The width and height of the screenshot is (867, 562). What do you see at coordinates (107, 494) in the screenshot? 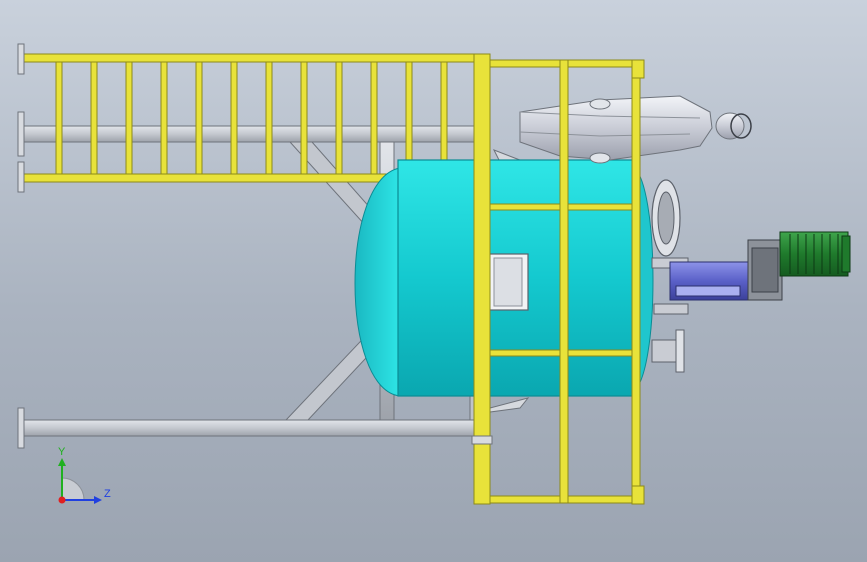
I see `z-axis-label: Z` at bounding box center [107, 494].